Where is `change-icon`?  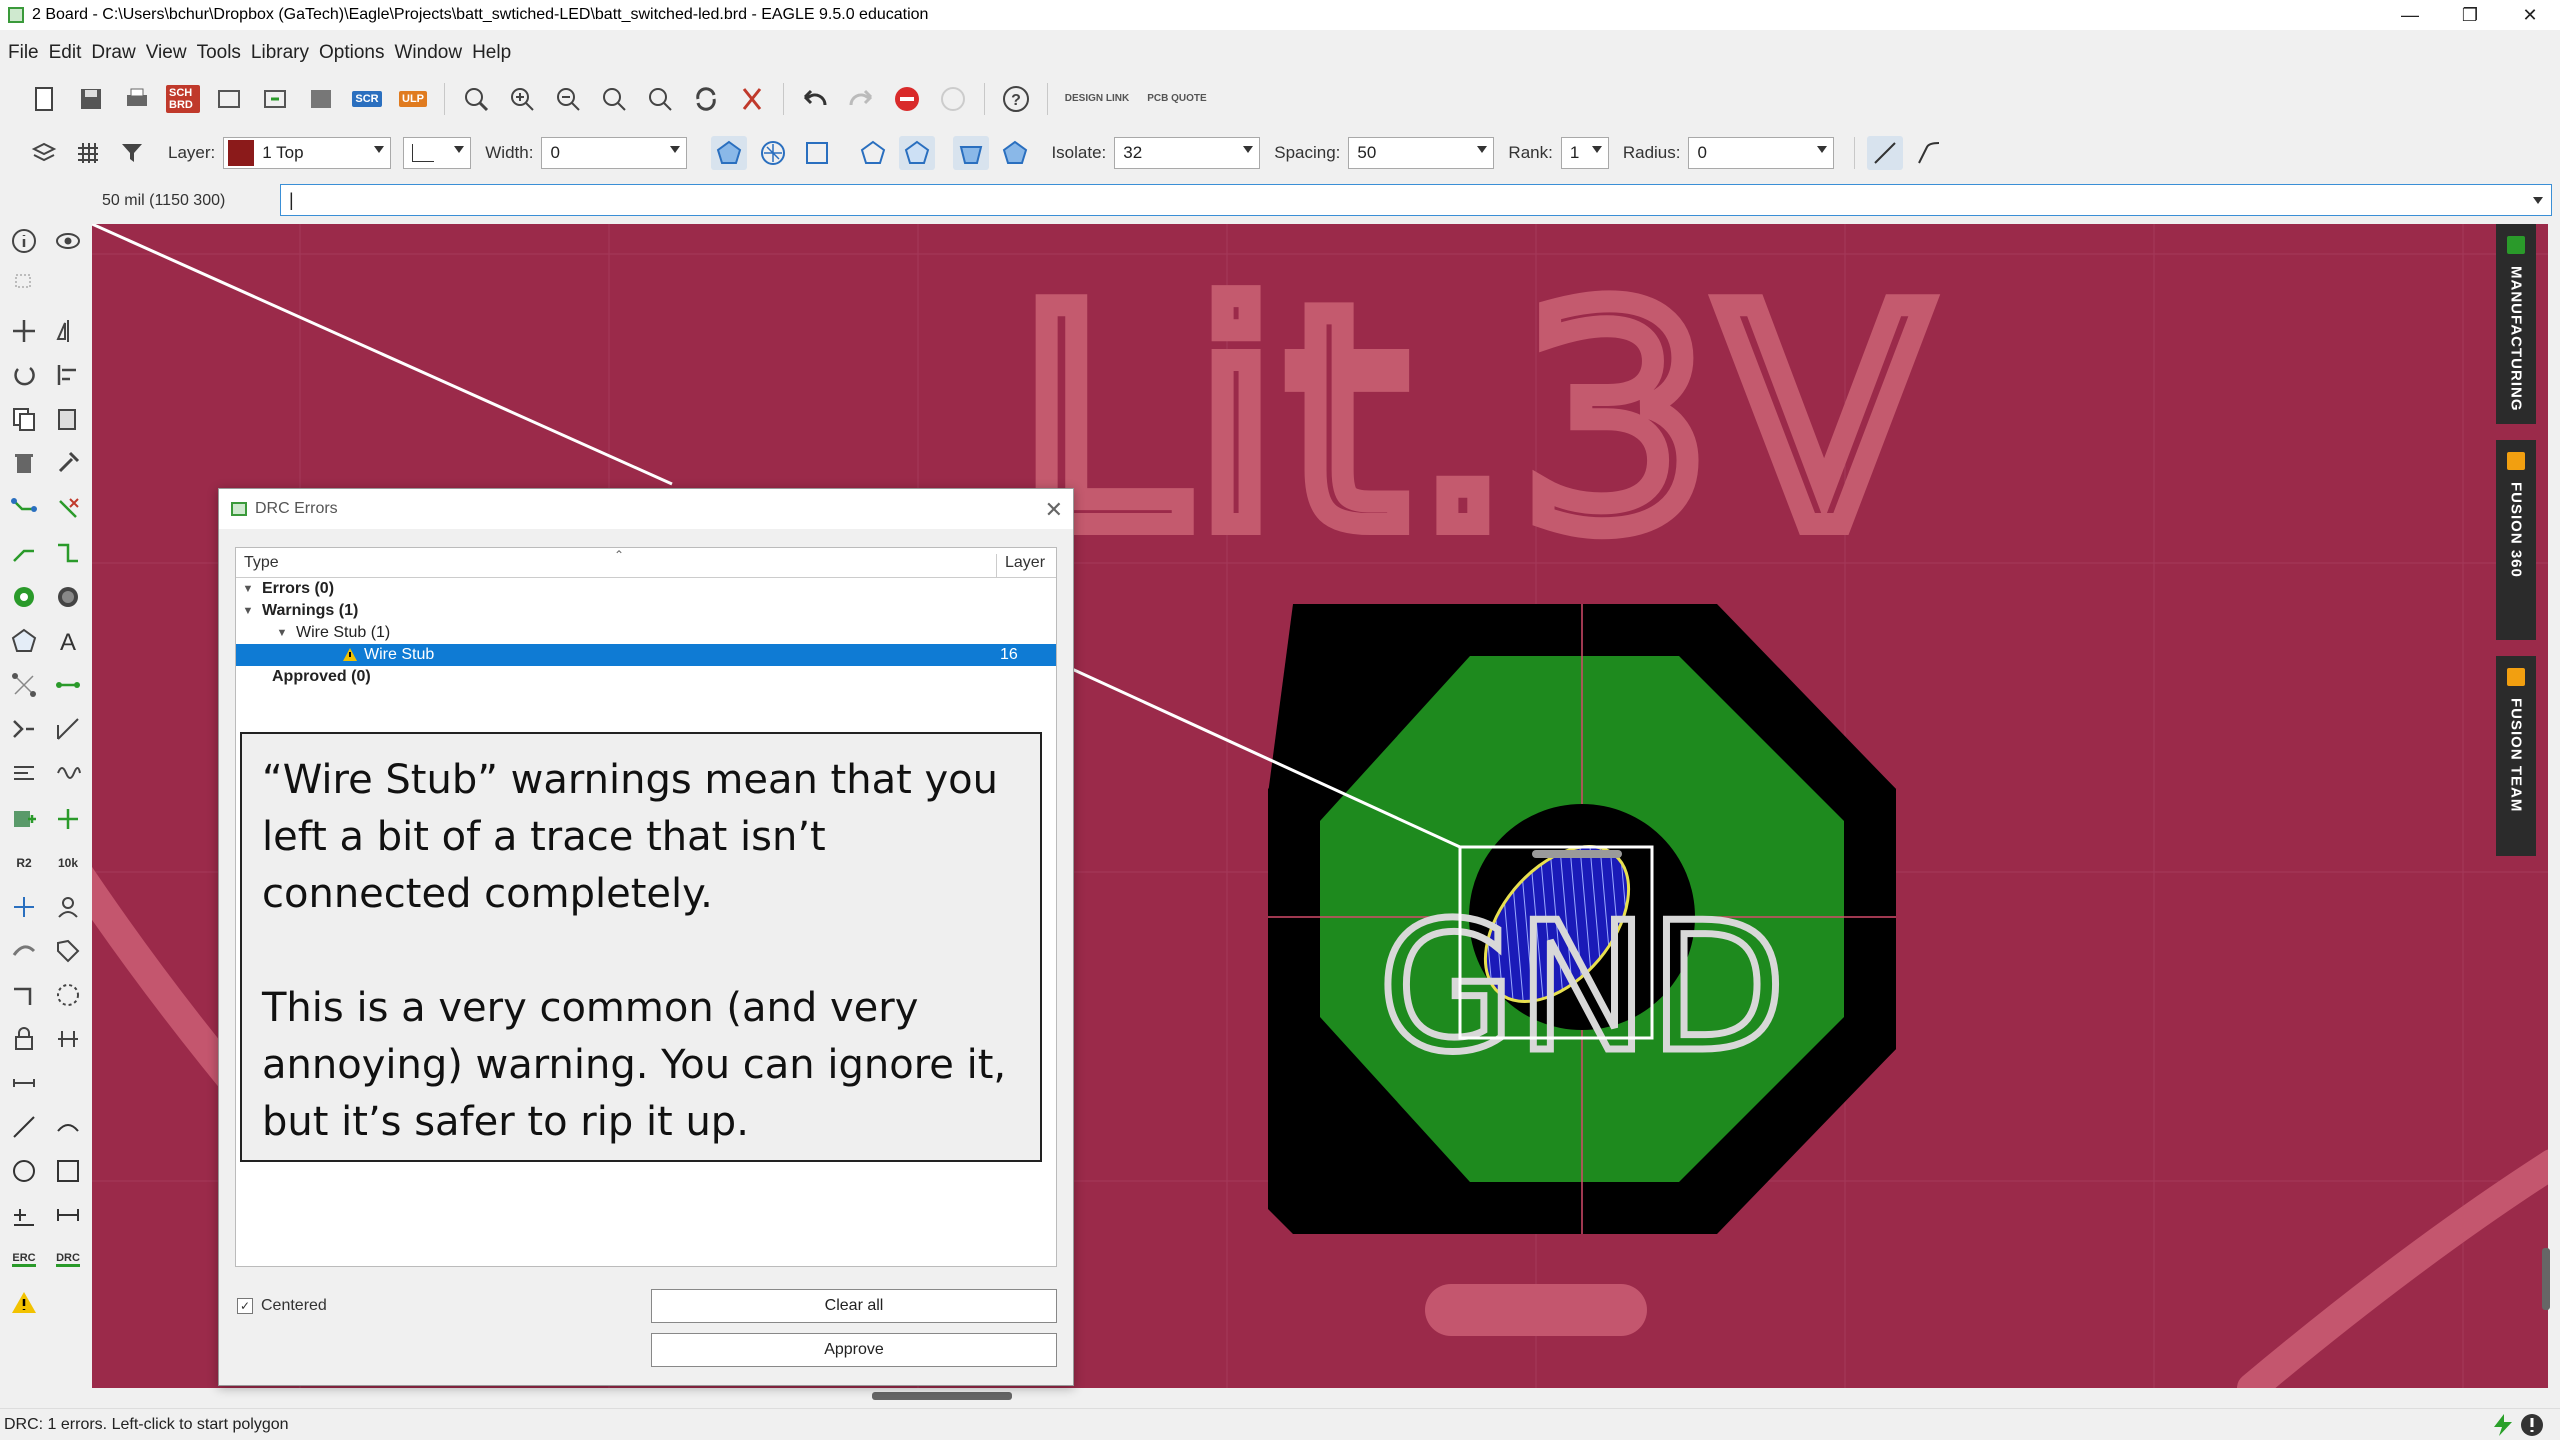 change-icon is located at coordinates (68, 463).